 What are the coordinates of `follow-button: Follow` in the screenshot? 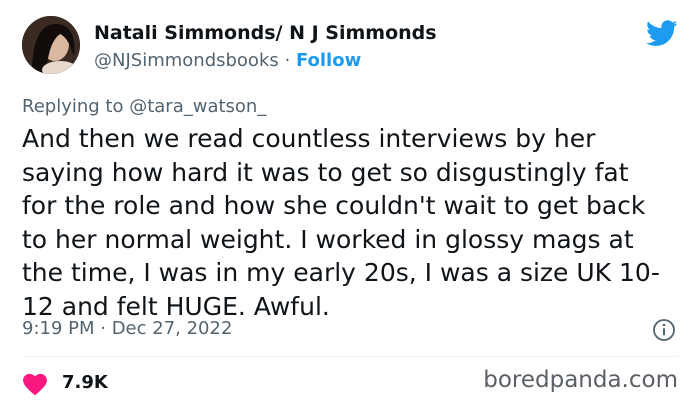 It's located at (328, 60).